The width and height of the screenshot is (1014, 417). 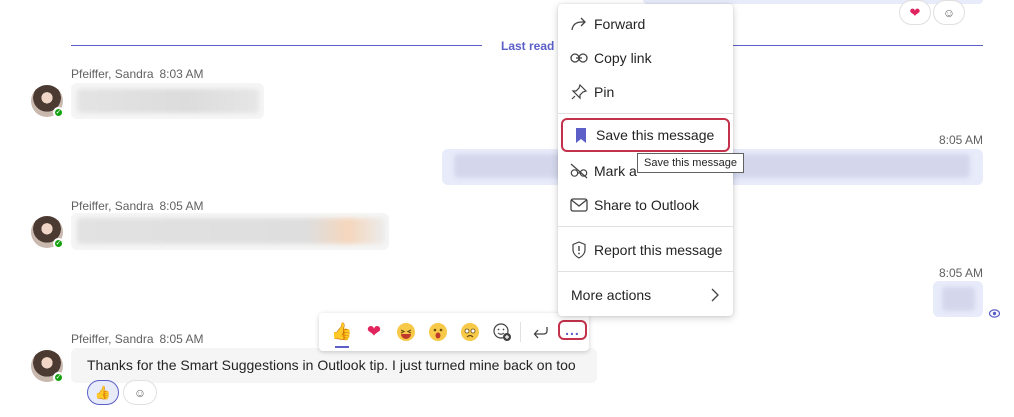 I want to click on heart-reaction-button: ❤, so click(x=374, y=332).